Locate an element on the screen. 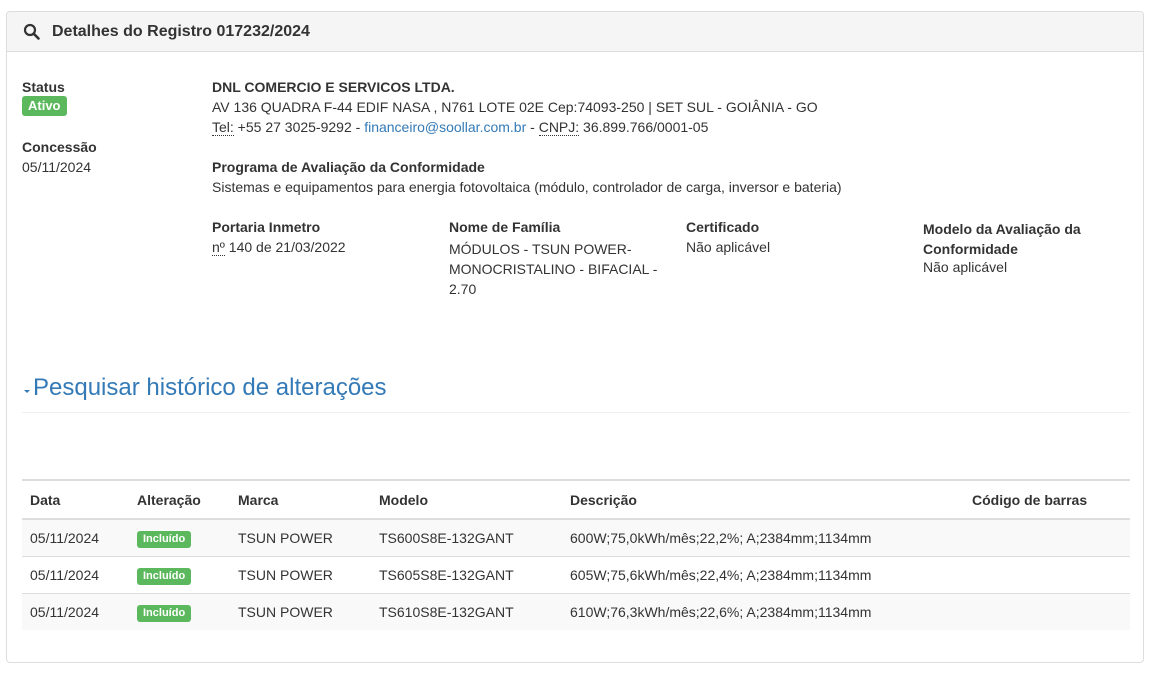  concessao-value: 05/11/2024 is located at coordinates (57, 167).